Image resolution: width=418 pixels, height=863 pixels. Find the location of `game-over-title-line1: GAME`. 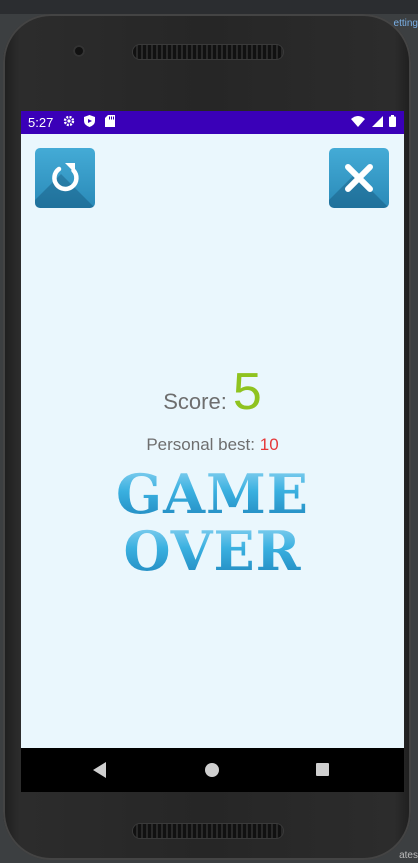

game-over-title-line1: GAME is located at coordinates (212, 494).